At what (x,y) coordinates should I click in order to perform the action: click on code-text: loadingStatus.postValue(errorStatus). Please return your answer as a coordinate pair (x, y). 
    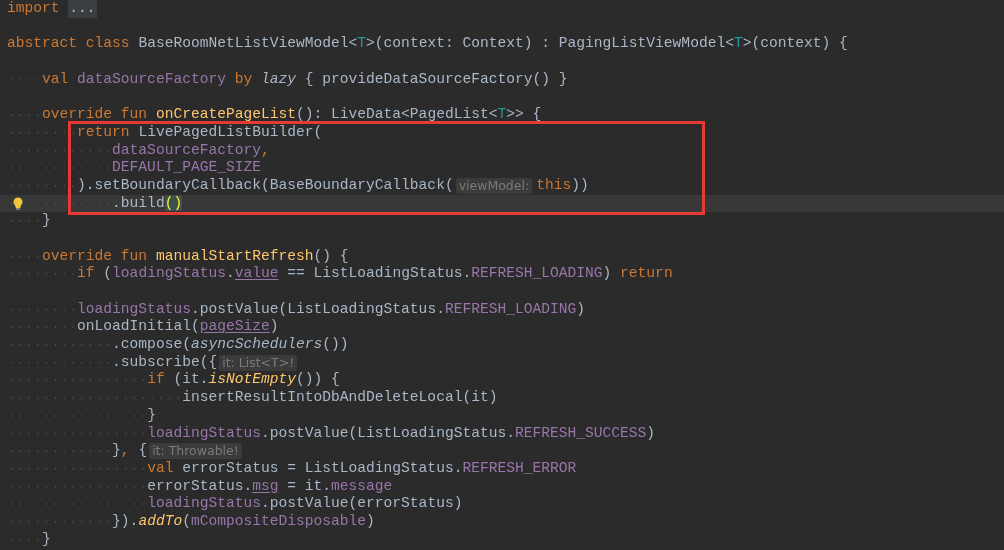
    Looking at the image, I should click on (305, 504).